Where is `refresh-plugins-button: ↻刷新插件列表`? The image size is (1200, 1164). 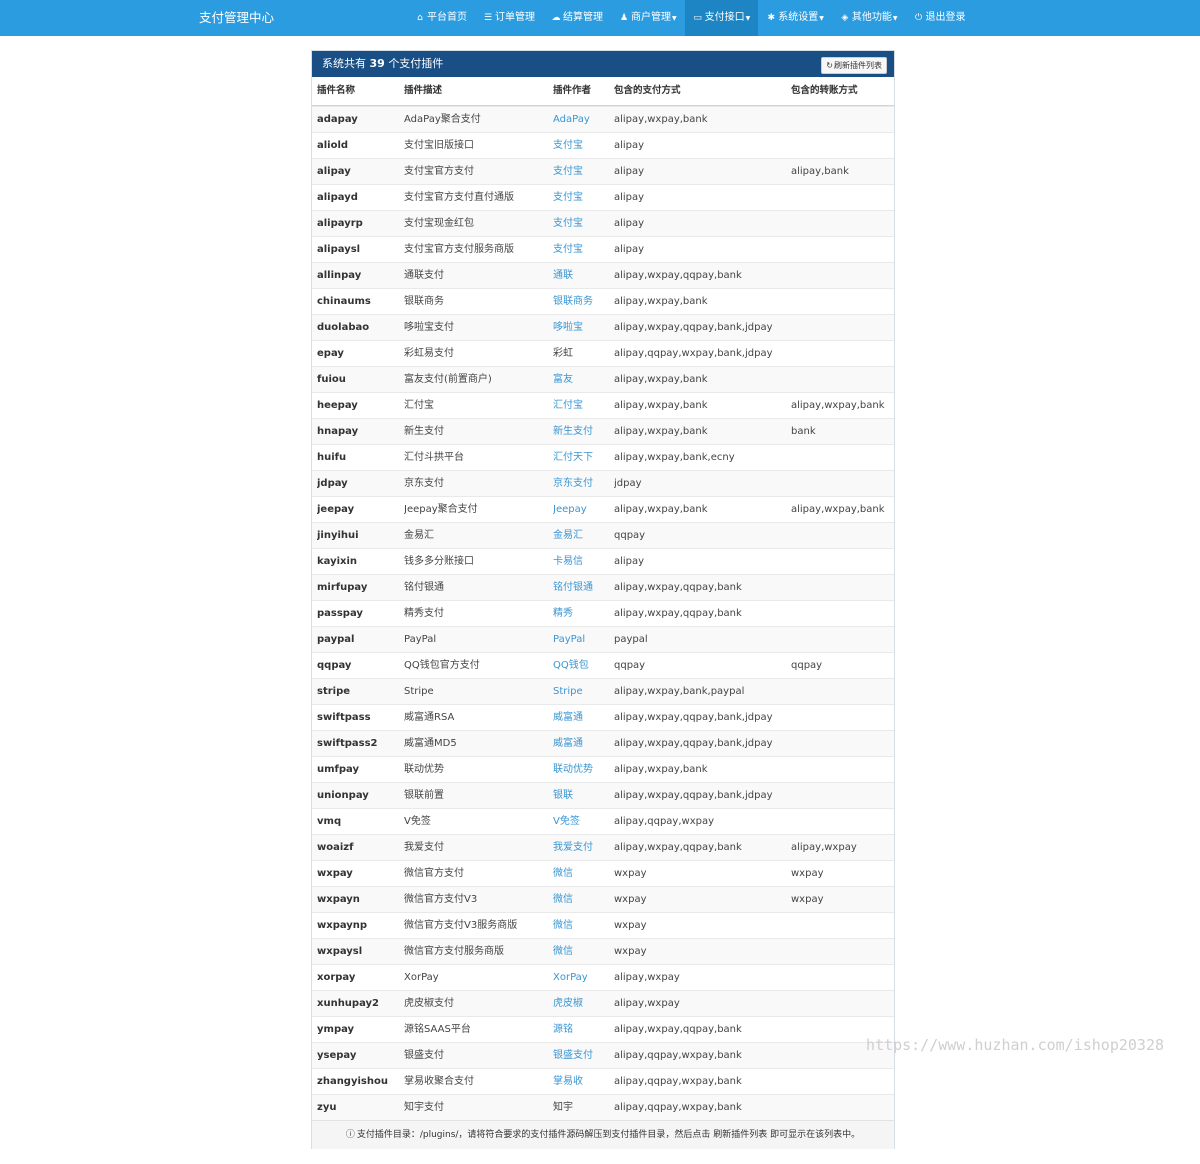
refresh-plugins-button: ↻刷新插件列表 is located at coordinates (854, 65).